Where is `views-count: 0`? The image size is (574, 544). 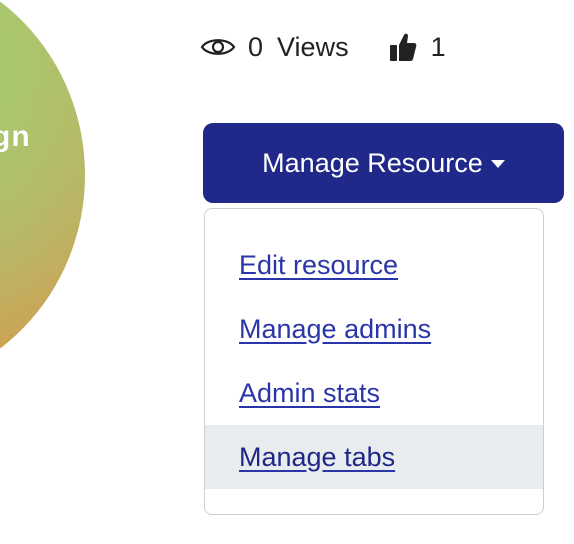
views-count: 0 is located at coordinates (256, 46).